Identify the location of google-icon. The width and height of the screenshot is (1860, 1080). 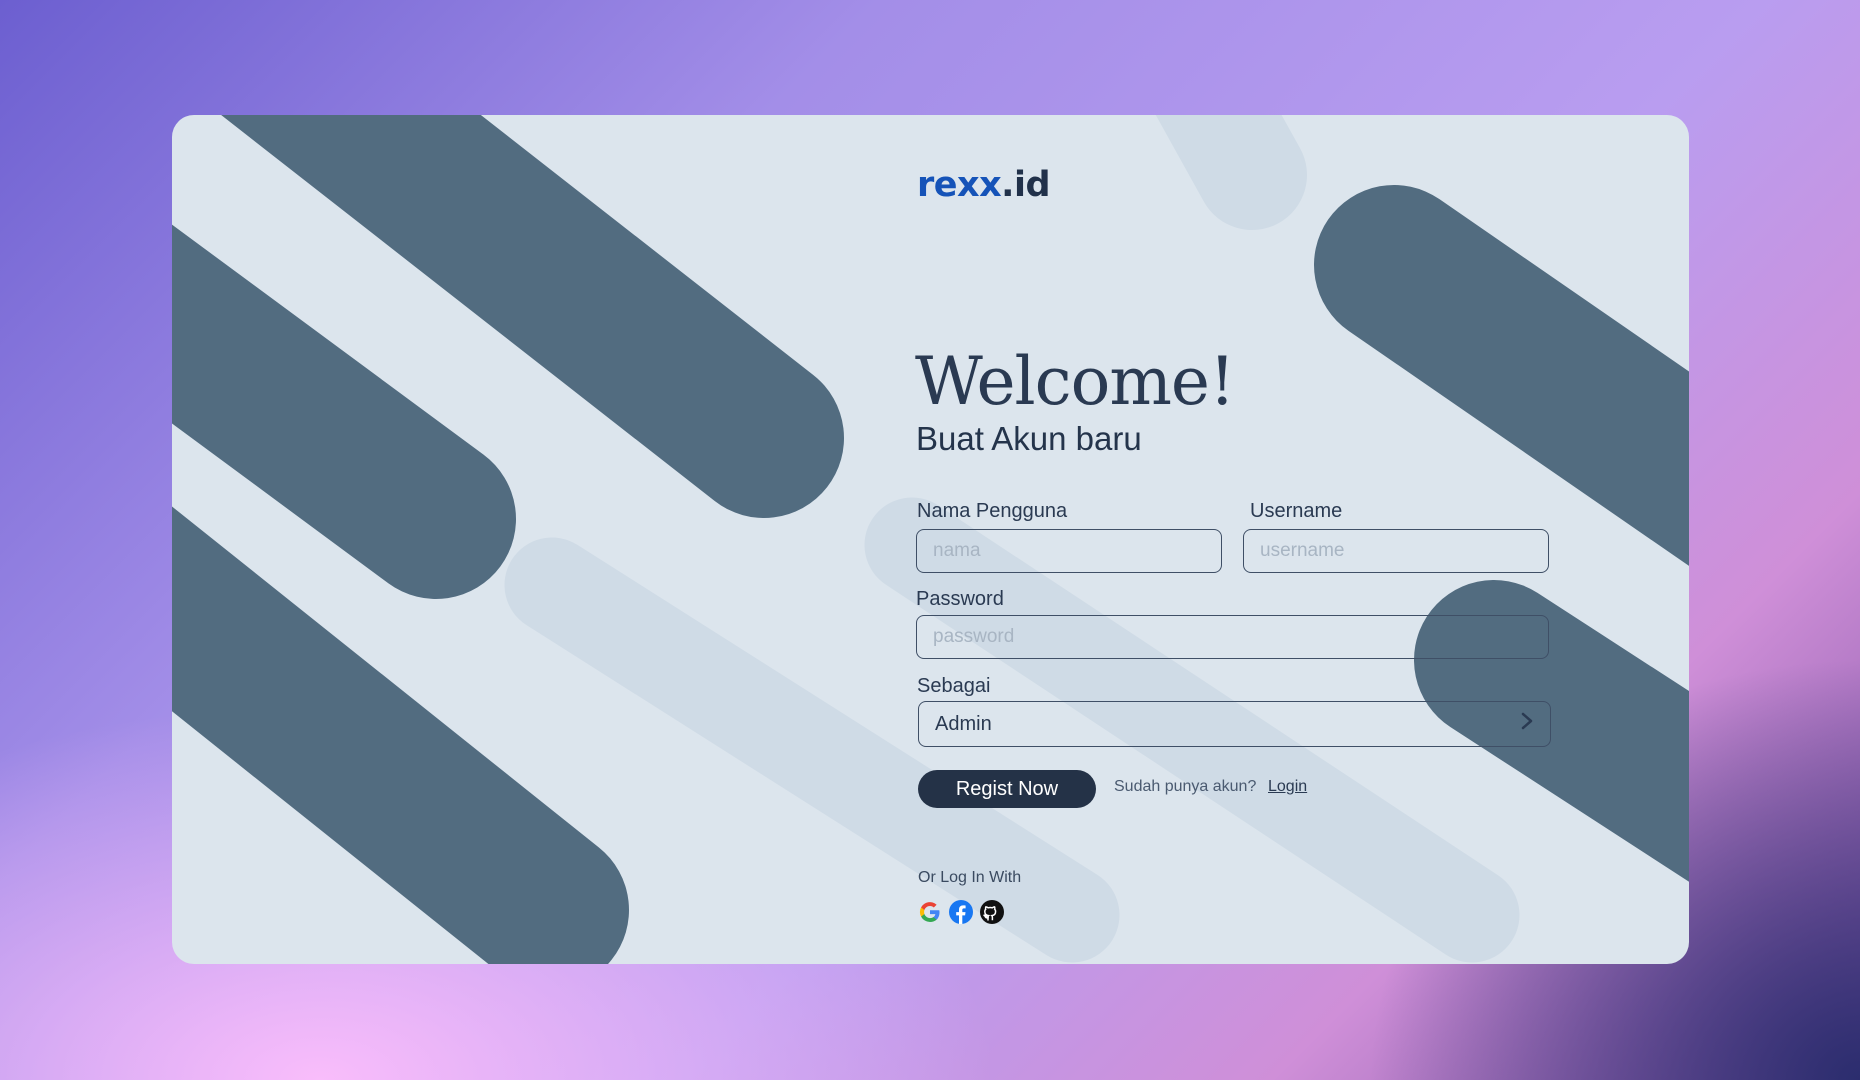
(930, 912).